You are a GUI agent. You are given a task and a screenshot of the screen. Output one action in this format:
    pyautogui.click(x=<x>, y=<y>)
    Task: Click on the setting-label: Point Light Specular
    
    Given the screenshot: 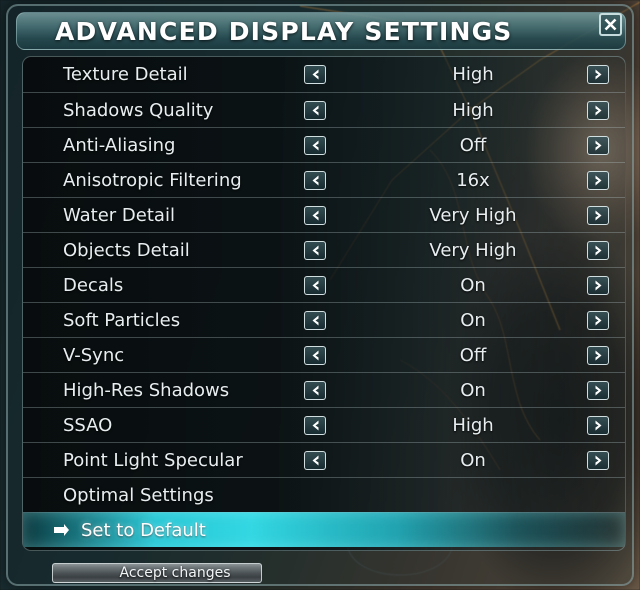 What is the action you would take?
    pyautogui.click(x=153, y=460)
    